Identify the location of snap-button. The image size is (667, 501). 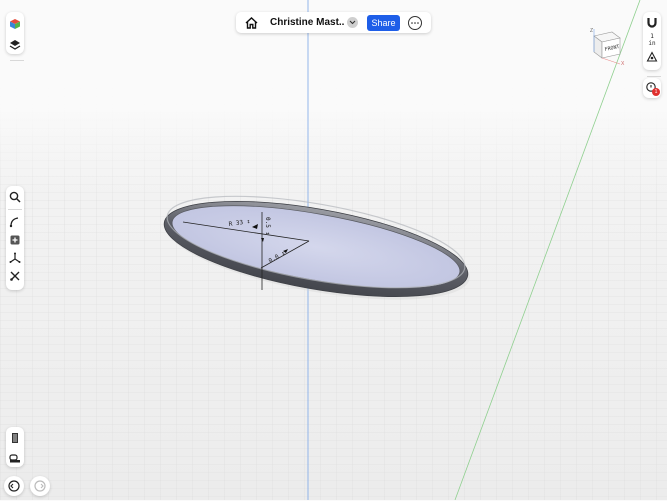
(652, 57).